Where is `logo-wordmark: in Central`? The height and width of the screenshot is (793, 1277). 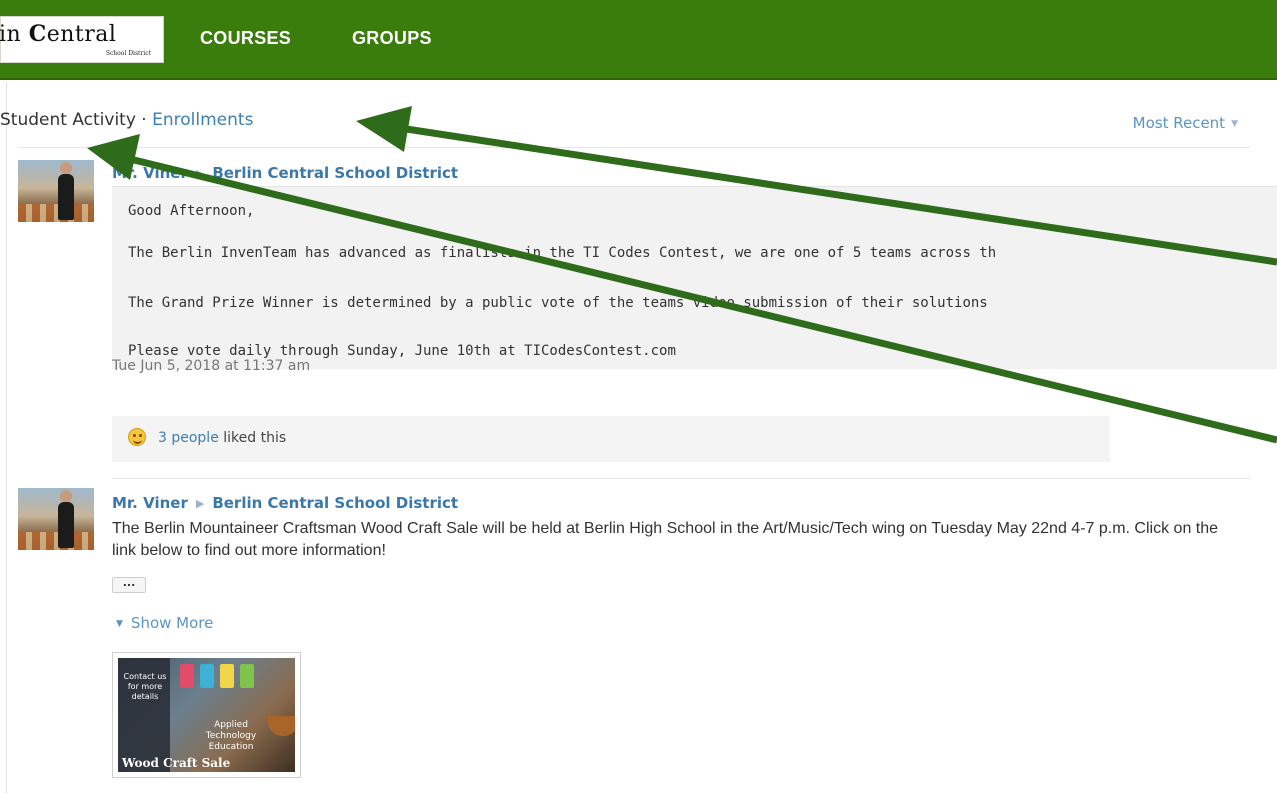
logo-wordmark: in Central is located at coordinates (58, 34).